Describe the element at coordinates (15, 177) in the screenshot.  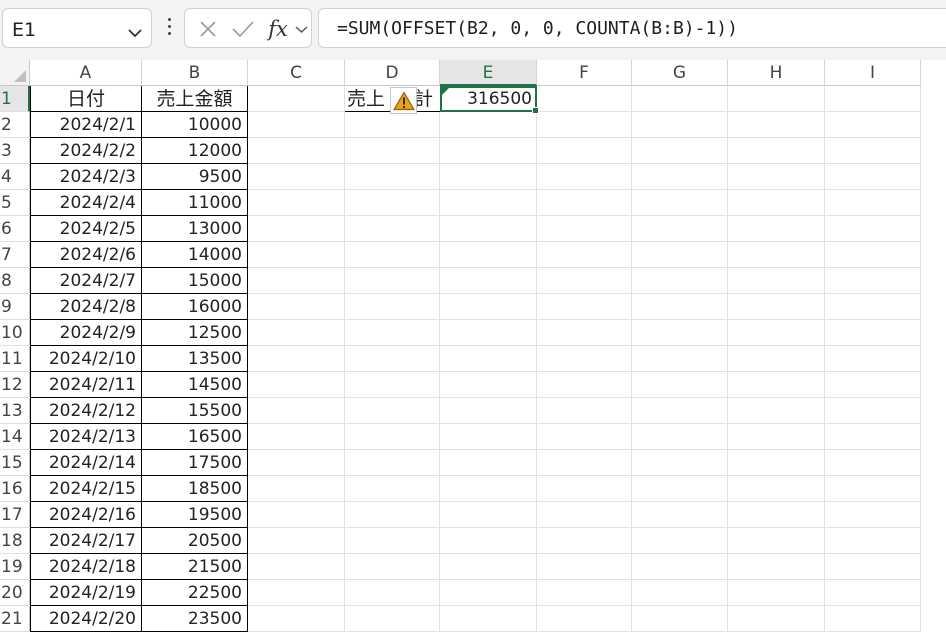
I see `row-header: 4` at that location.